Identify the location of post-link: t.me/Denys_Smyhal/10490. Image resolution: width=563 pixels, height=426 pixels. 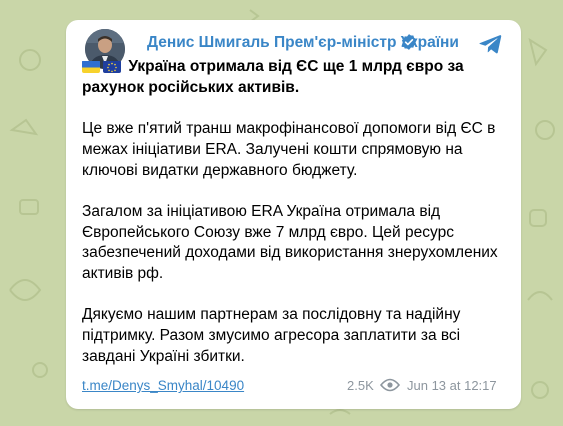
(163, 385).